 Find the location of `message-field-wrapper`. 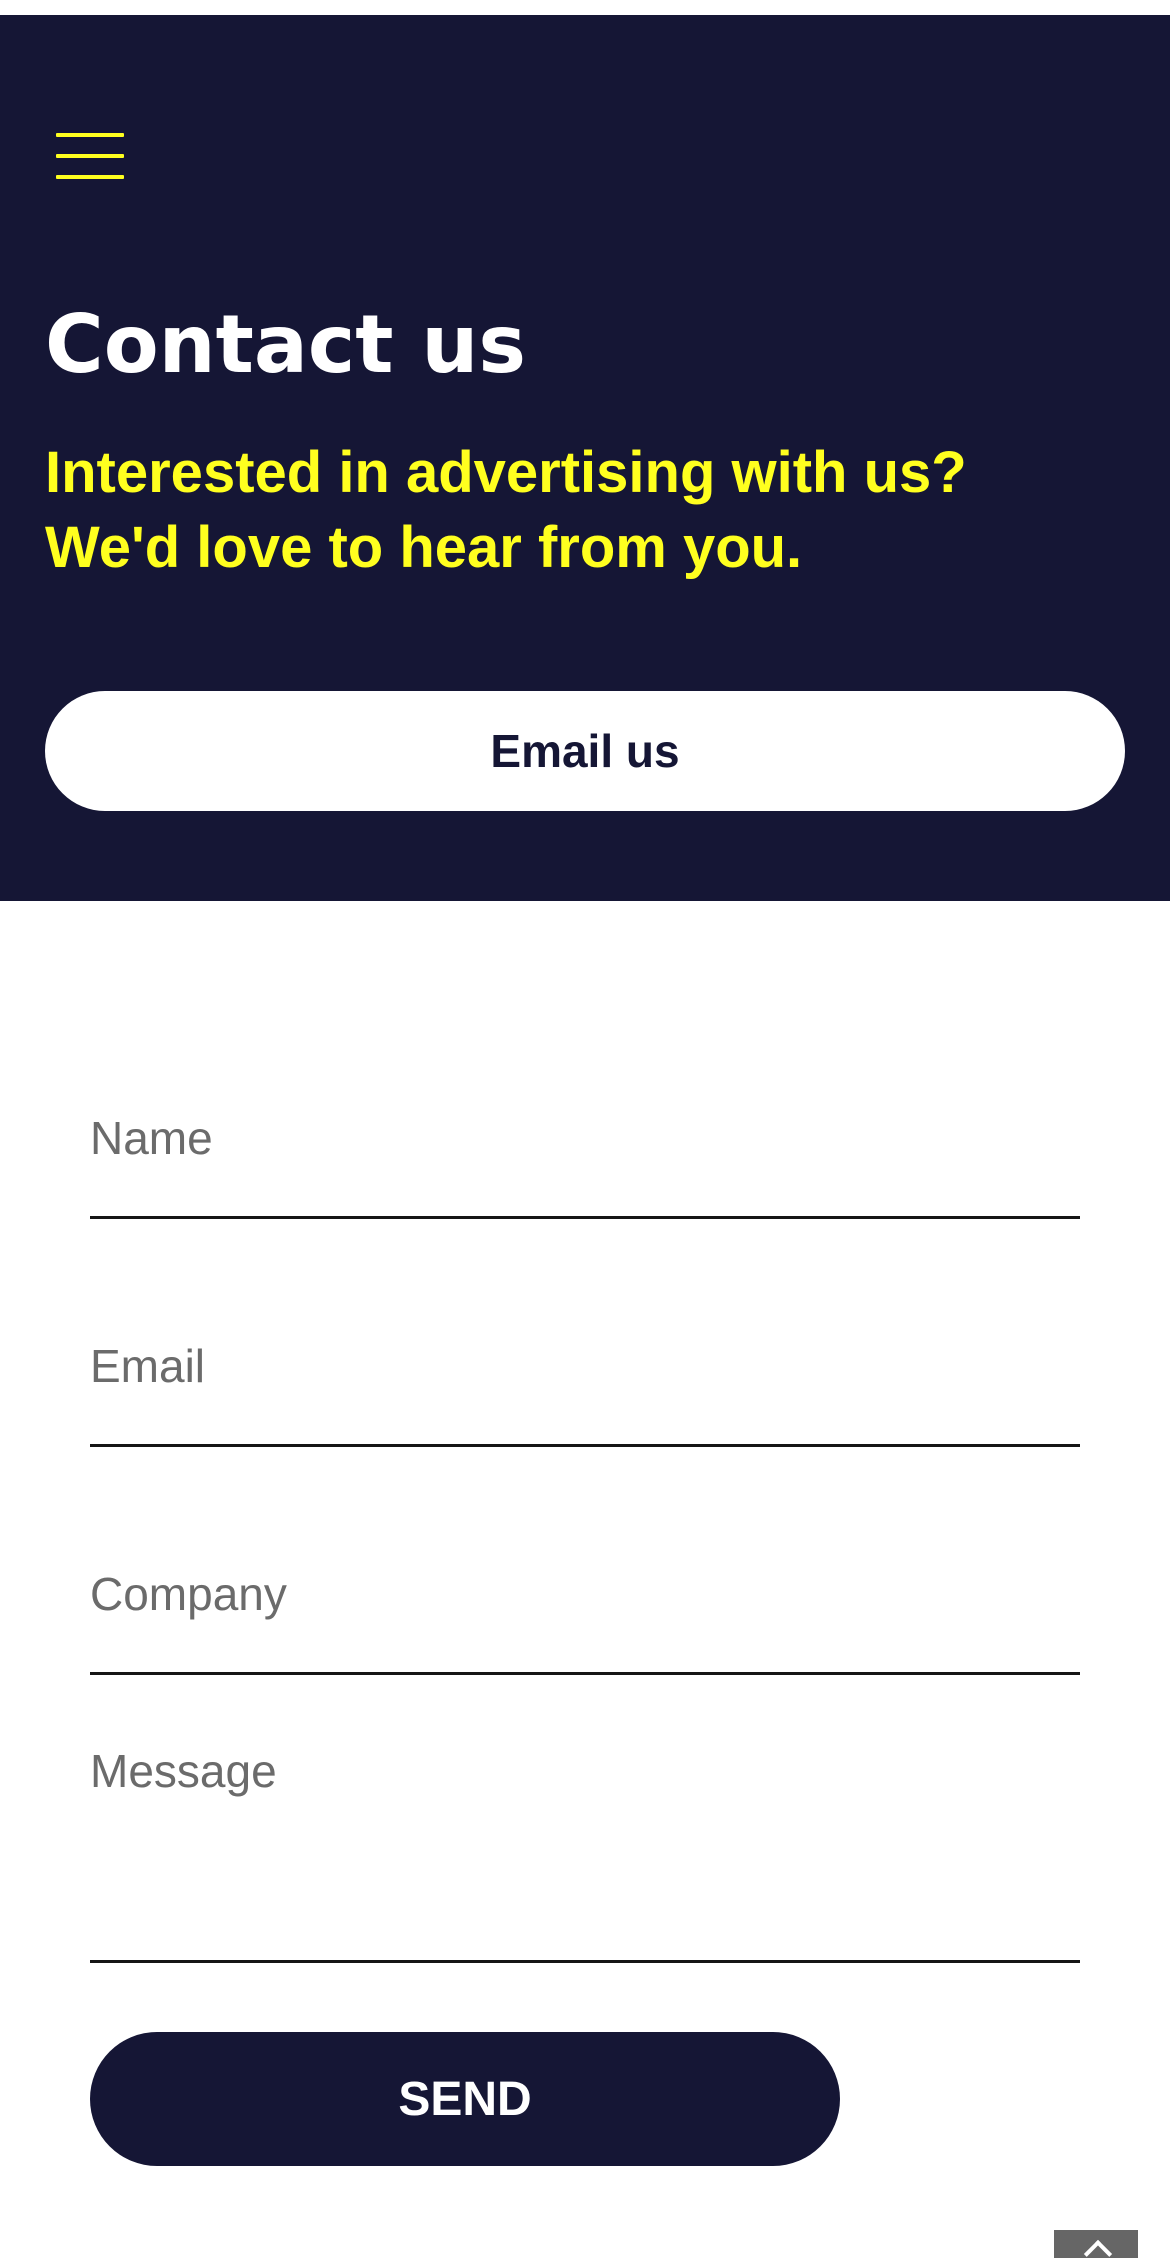

message-field-wrapper is located at coordinates (585, 1828).